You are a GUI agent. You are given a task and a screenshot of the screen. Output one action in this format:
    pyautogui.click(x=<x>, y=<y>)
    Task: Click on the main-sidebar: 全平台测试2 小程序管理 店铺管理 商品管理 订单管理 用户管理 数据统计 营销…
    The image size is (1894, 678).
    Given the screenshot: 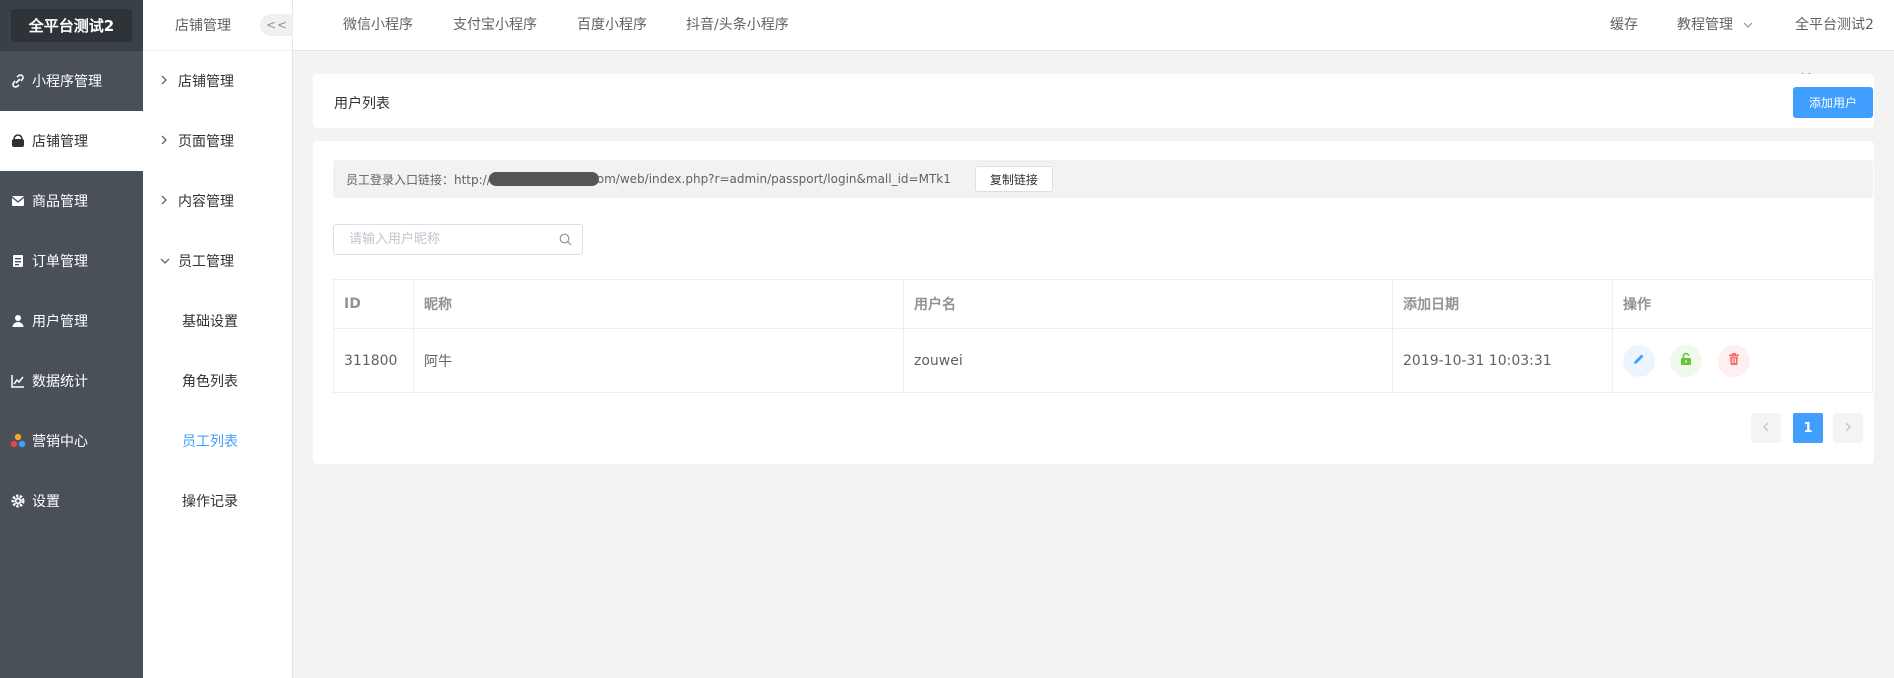 What is the action you would take?
    pyautogui.click(x=71, y=339)
    